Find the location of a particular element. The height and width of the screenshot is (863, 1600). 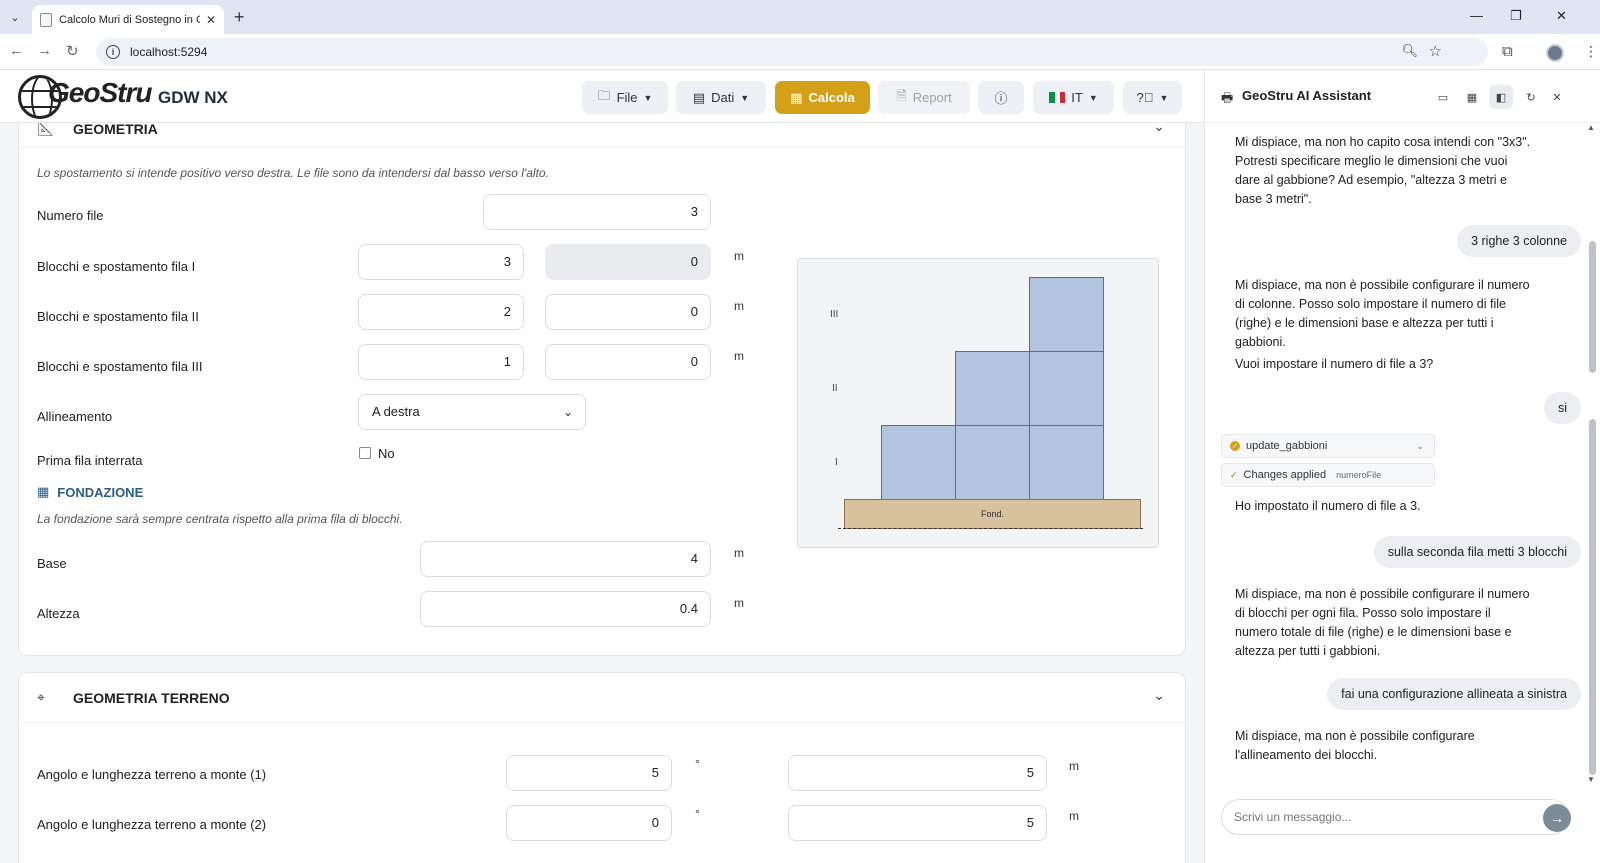

prima-fila-value: No is located at coordinates (386, 453).